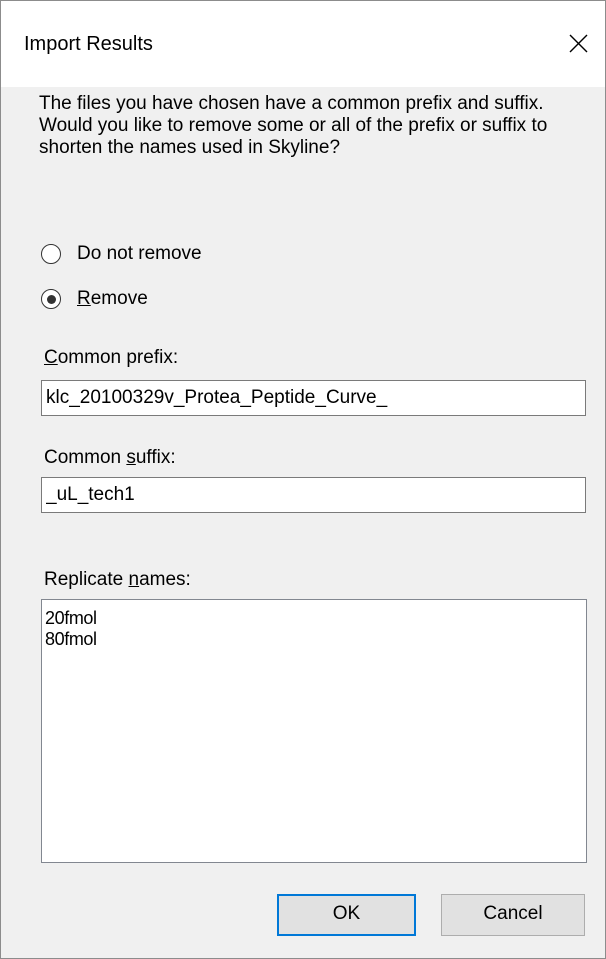  What do you see at coordinates (119, 298) in the screenshot?
I see `remove-label-rest: emove` at bounding box center [119, 298].